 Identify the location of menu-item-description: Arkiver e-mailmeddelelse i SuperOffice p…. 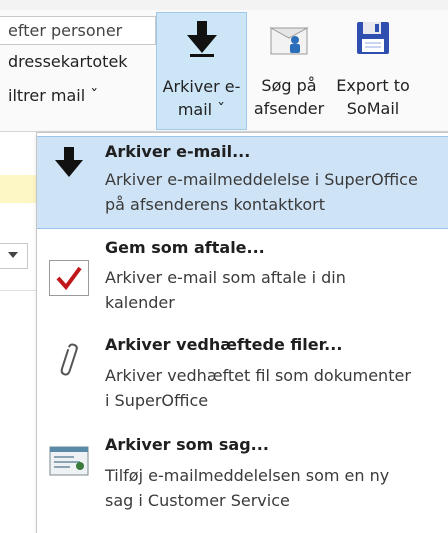
(261, 192).